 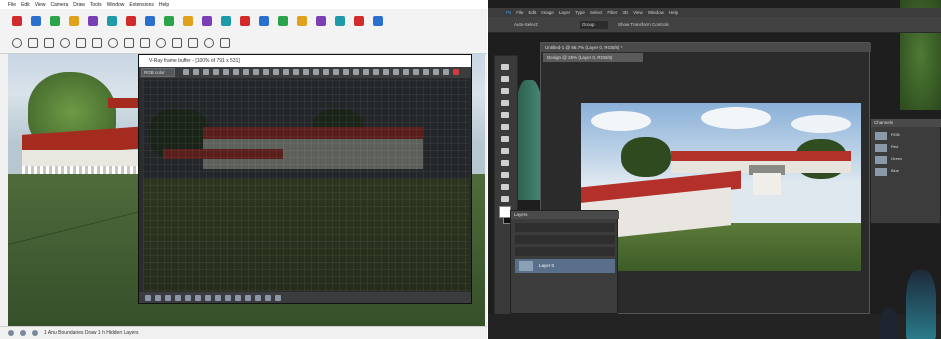 What do you see at coordinates (638, 12) in the screenshot?
I see `ps-menu-view: View` at bounding box center [638, 12].